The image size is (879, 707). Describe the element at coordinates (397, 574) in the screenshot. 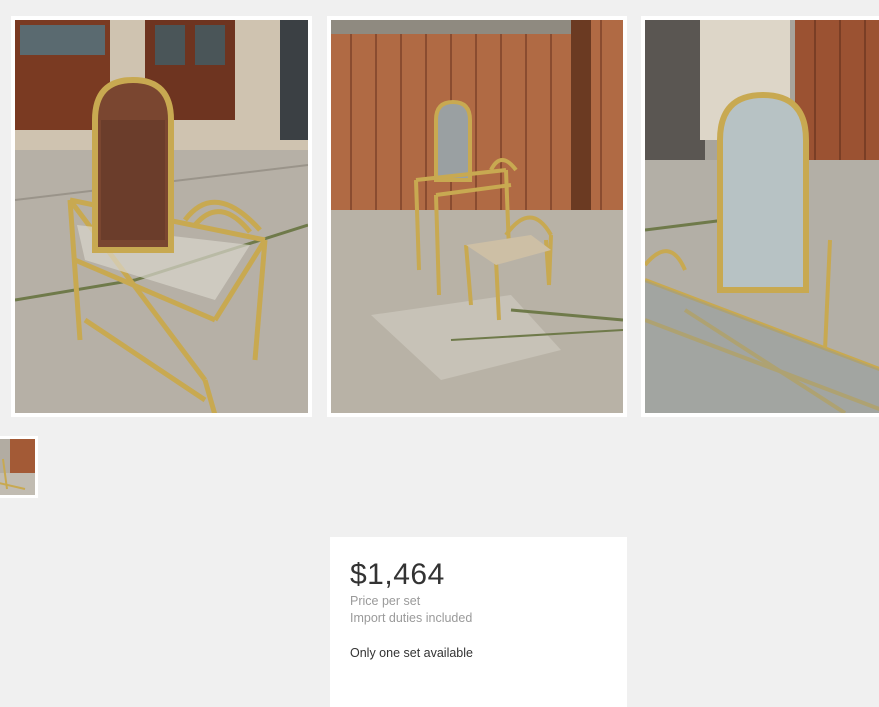

I see `price-value: $1,464` at that location.